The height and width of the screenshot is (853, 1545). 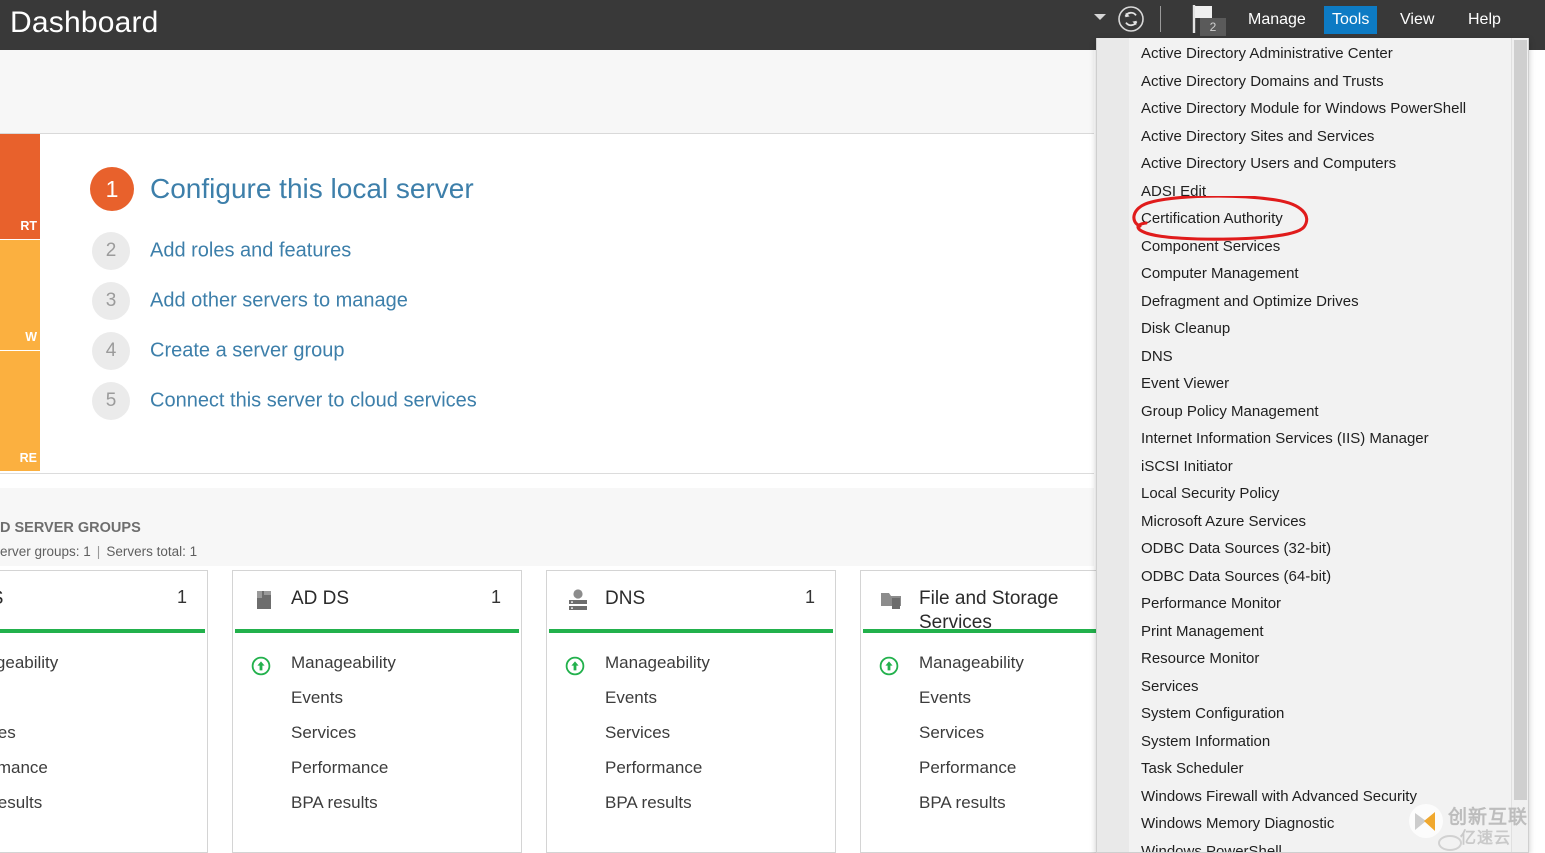 What do you see at coordinates (578, 600) in the screenshot?
I see `dns-icon` at bounding box center [578, 600].